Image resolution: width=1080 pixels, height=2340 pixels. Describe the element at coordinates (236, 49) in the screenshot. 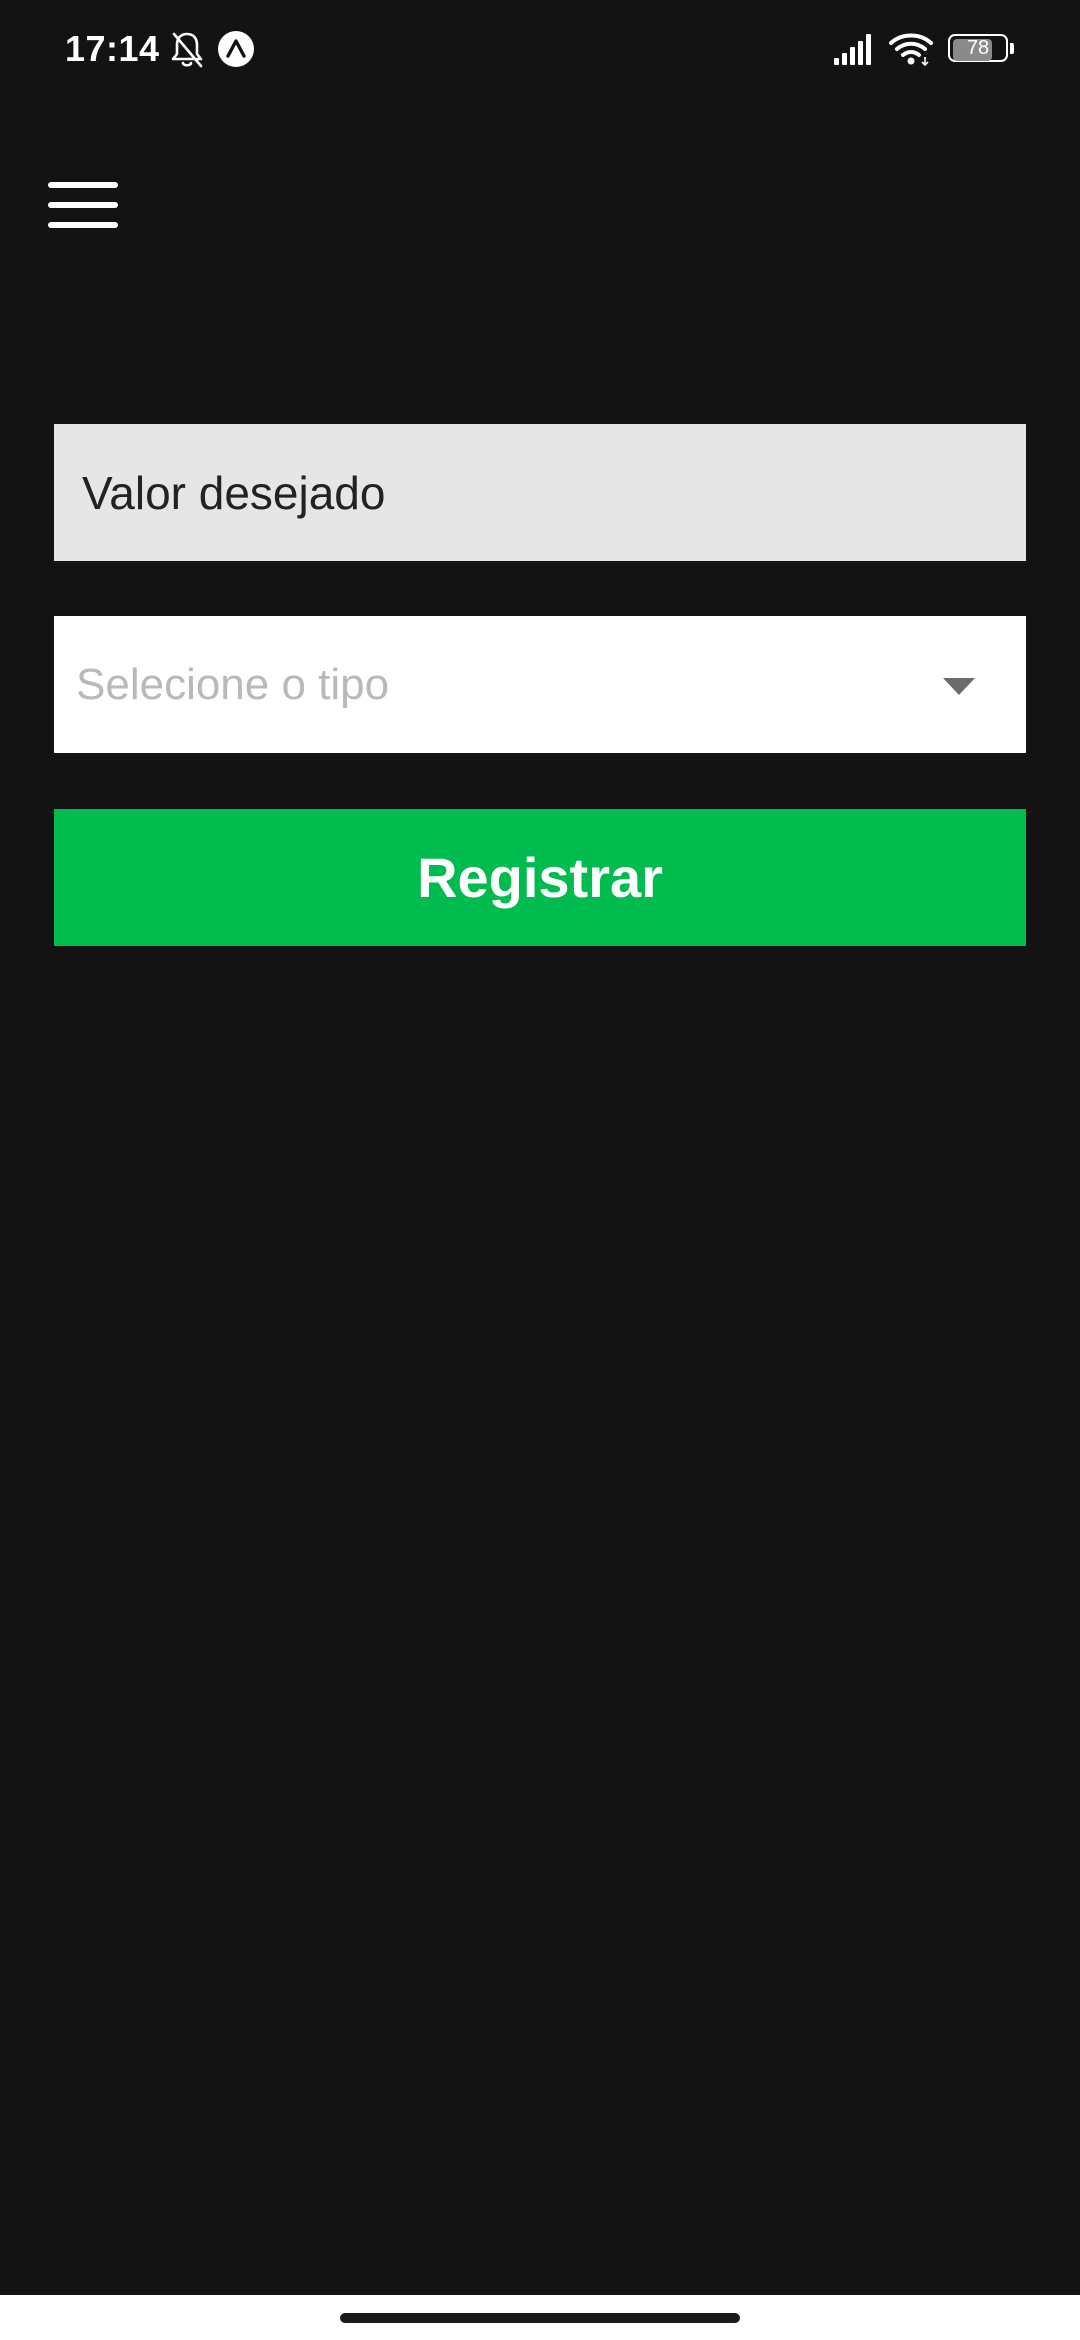

I see `app-badge-icon` at that location.